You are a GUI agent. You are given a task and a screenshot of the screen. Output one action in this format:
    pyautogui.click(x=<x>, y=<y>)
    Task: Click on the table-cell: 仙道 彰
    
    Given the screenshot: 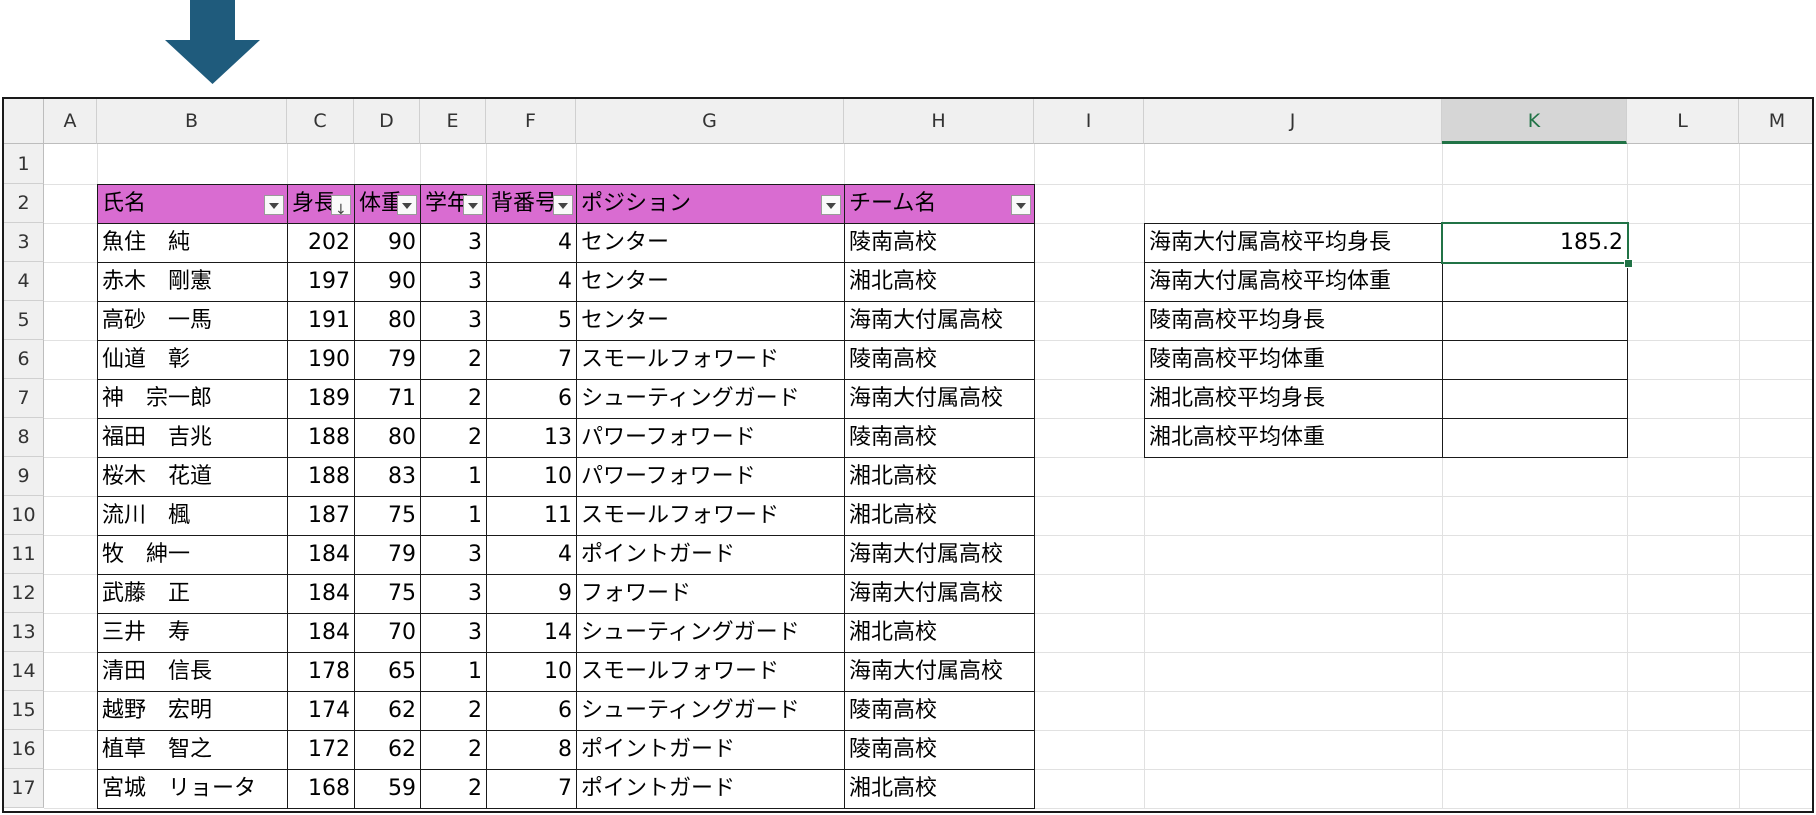 What is the action you would take?
    pyautogui.click(x=192, y=360)
    